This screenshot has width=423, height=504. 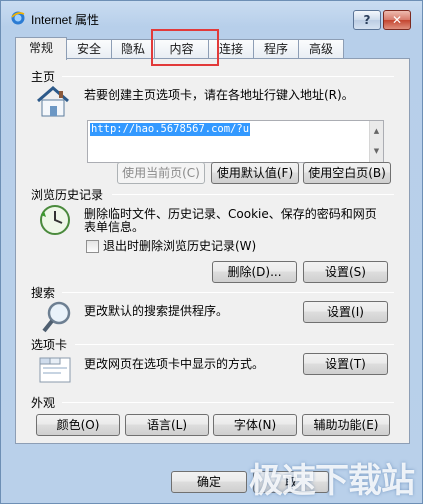 What do you see at coordinates (255, 173) in the screenshot?
I see `use-default-button: 使用默认值(F)` at bounding box center [255, 173].